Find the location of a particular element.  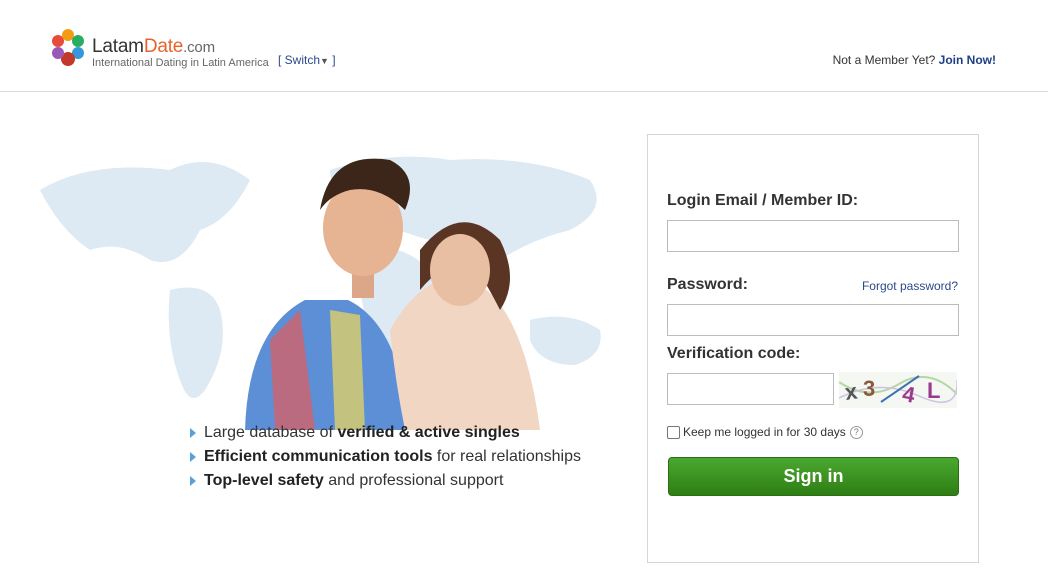

svg-text: L is located at coordinates (933, 390).